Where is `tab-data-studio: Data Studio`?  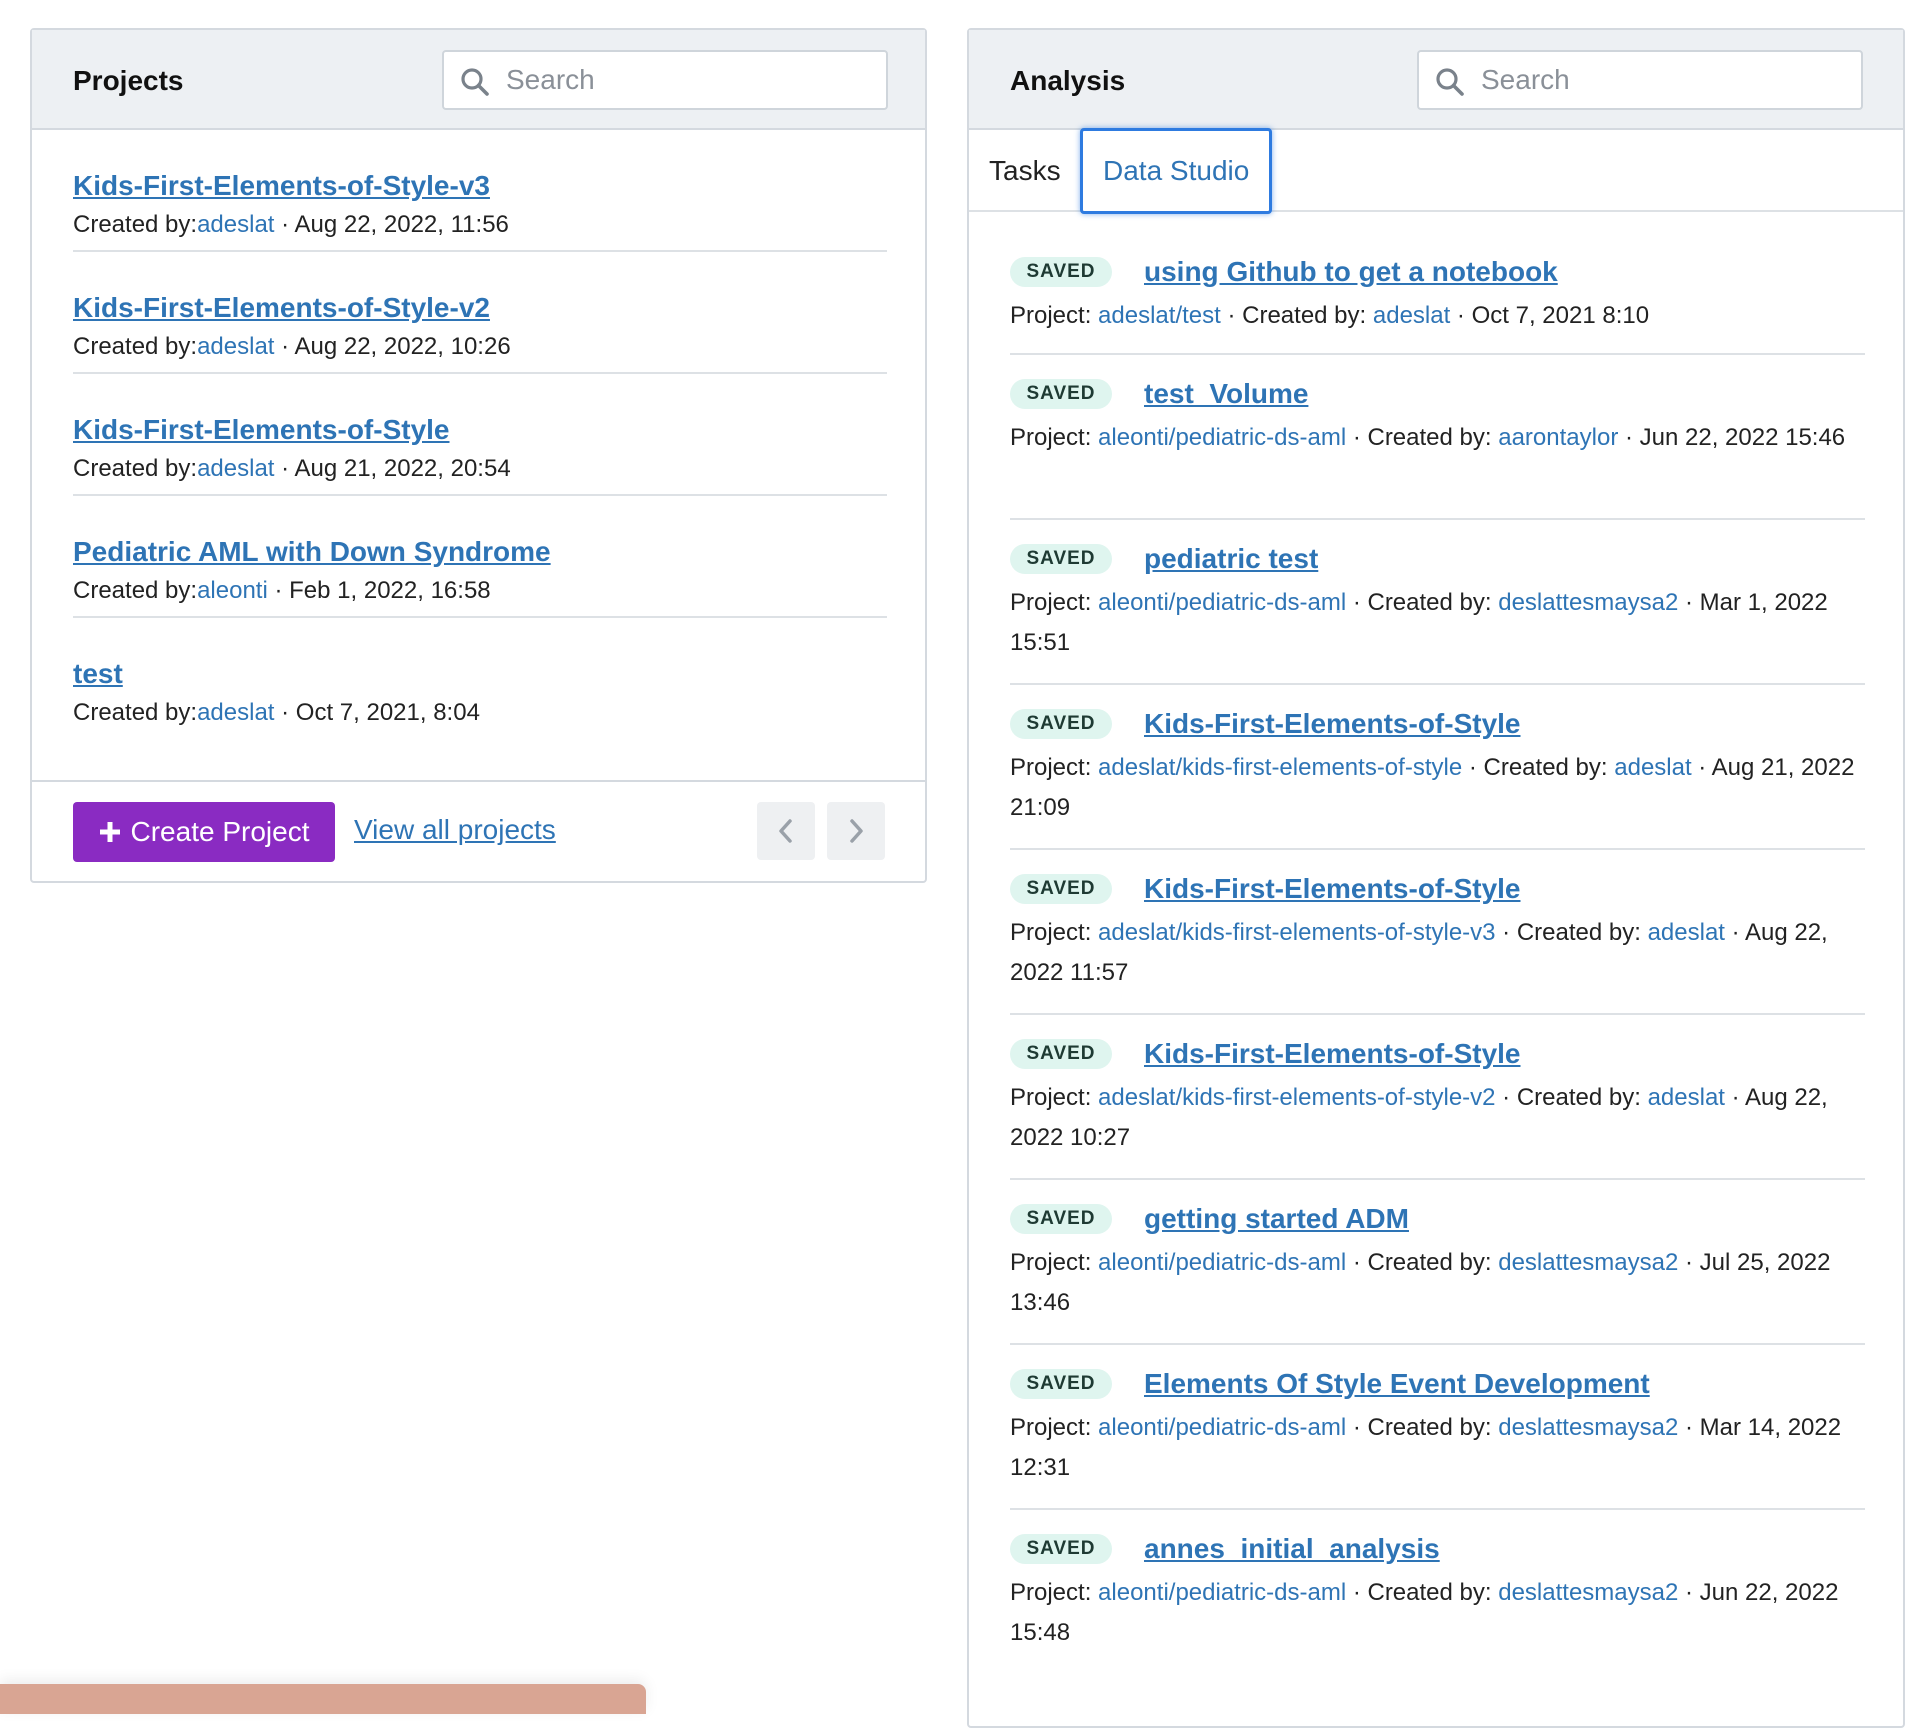
tab-data-studio: Data Studio is located at coordinates (1176, 171).